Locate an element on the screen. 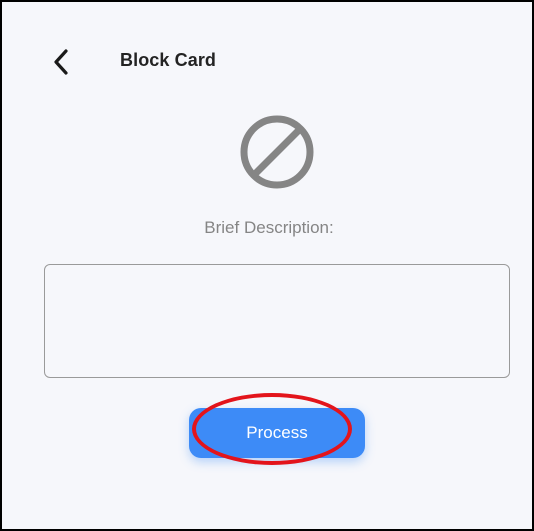  chevron-left-icon is located at coordinates (61, 62).